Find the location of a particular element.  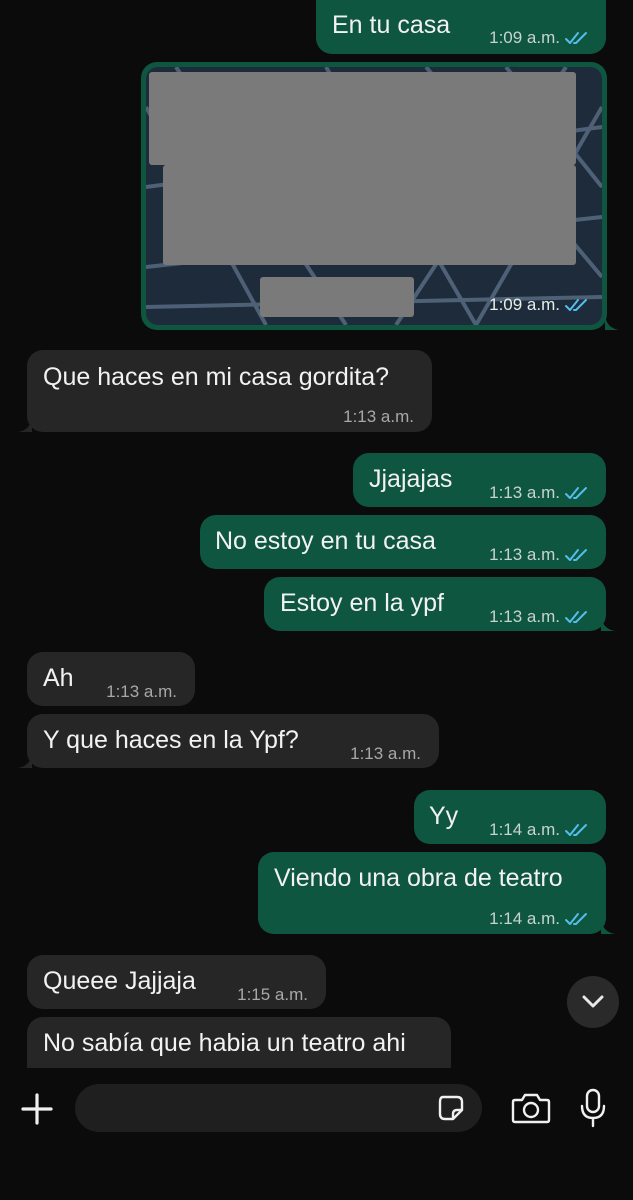

message-text: Ah is located at coordinates (58, 678).